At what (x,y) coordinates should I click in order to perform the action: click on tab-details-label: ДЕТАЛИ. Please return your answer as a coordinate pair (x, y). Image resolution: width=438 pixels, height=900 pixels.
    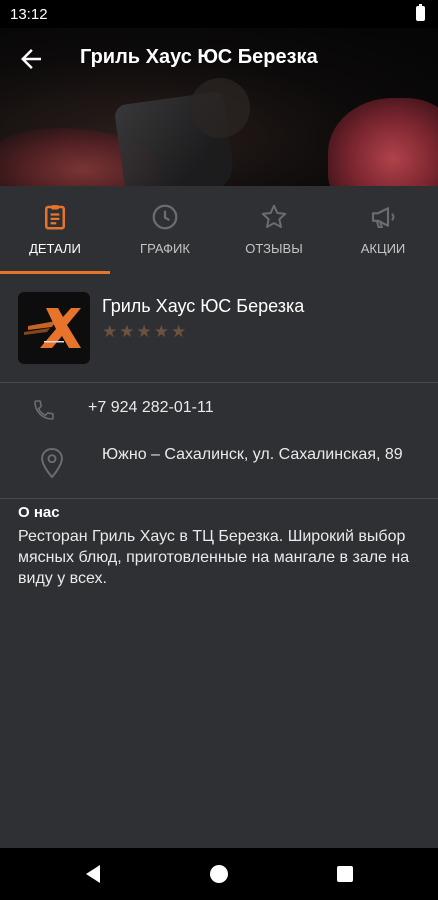
    Looking at the image, I should click on (55, 248).